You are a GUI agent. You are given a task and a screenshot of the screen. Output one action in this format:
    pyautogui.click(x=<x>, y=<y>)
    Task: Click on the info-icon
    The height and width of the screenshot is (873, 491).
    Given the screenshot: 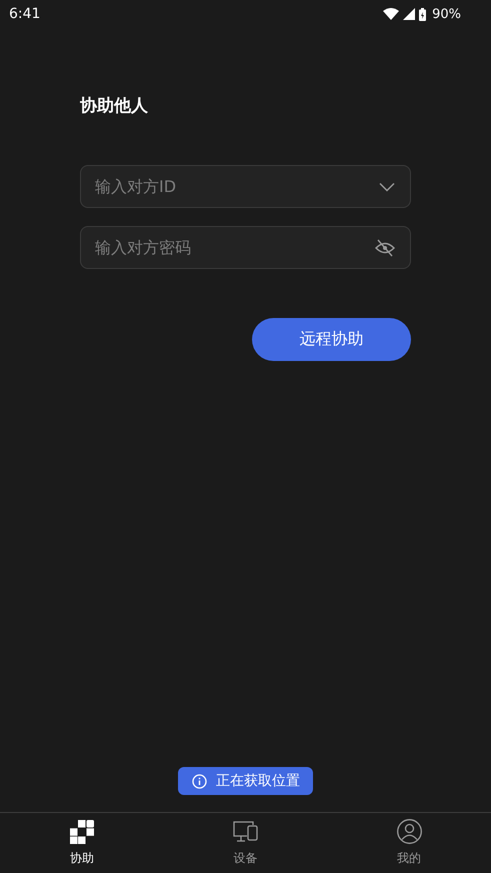 What is the action you would take?
    pyautogui.click(x=199, y=781)
    